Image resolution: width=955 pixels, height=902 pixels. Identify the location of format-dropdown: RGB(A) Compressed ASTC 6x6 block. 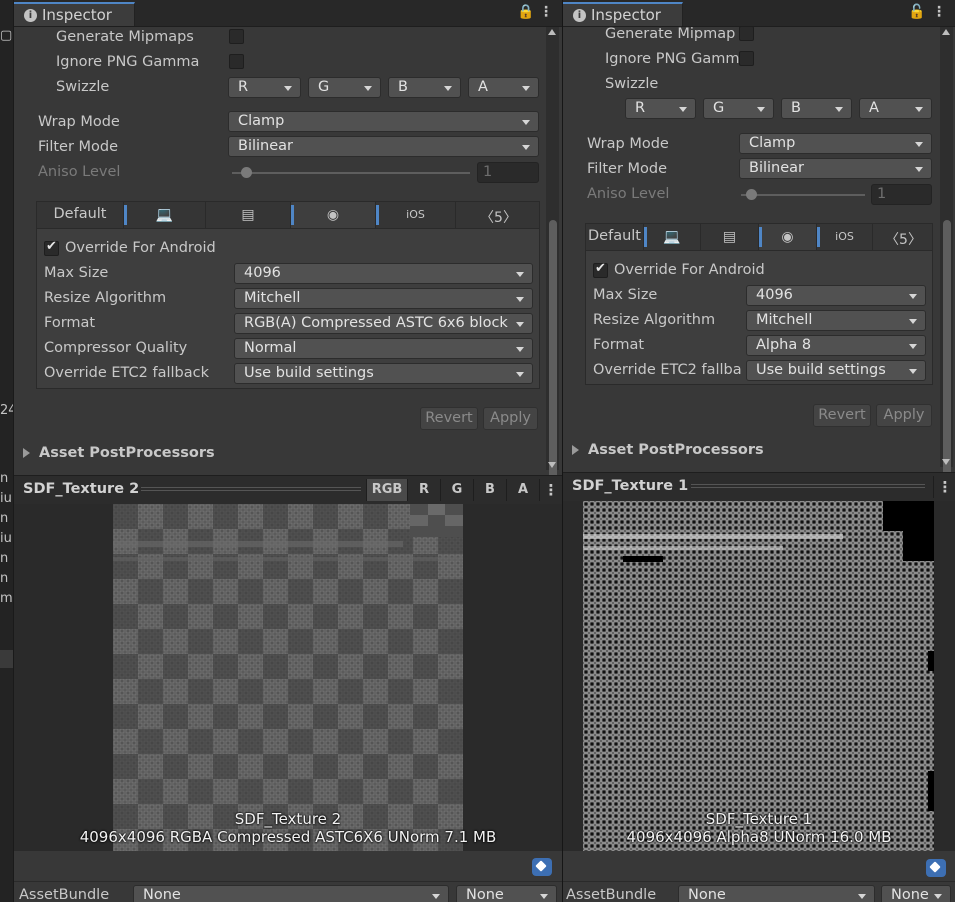
(383, 323).